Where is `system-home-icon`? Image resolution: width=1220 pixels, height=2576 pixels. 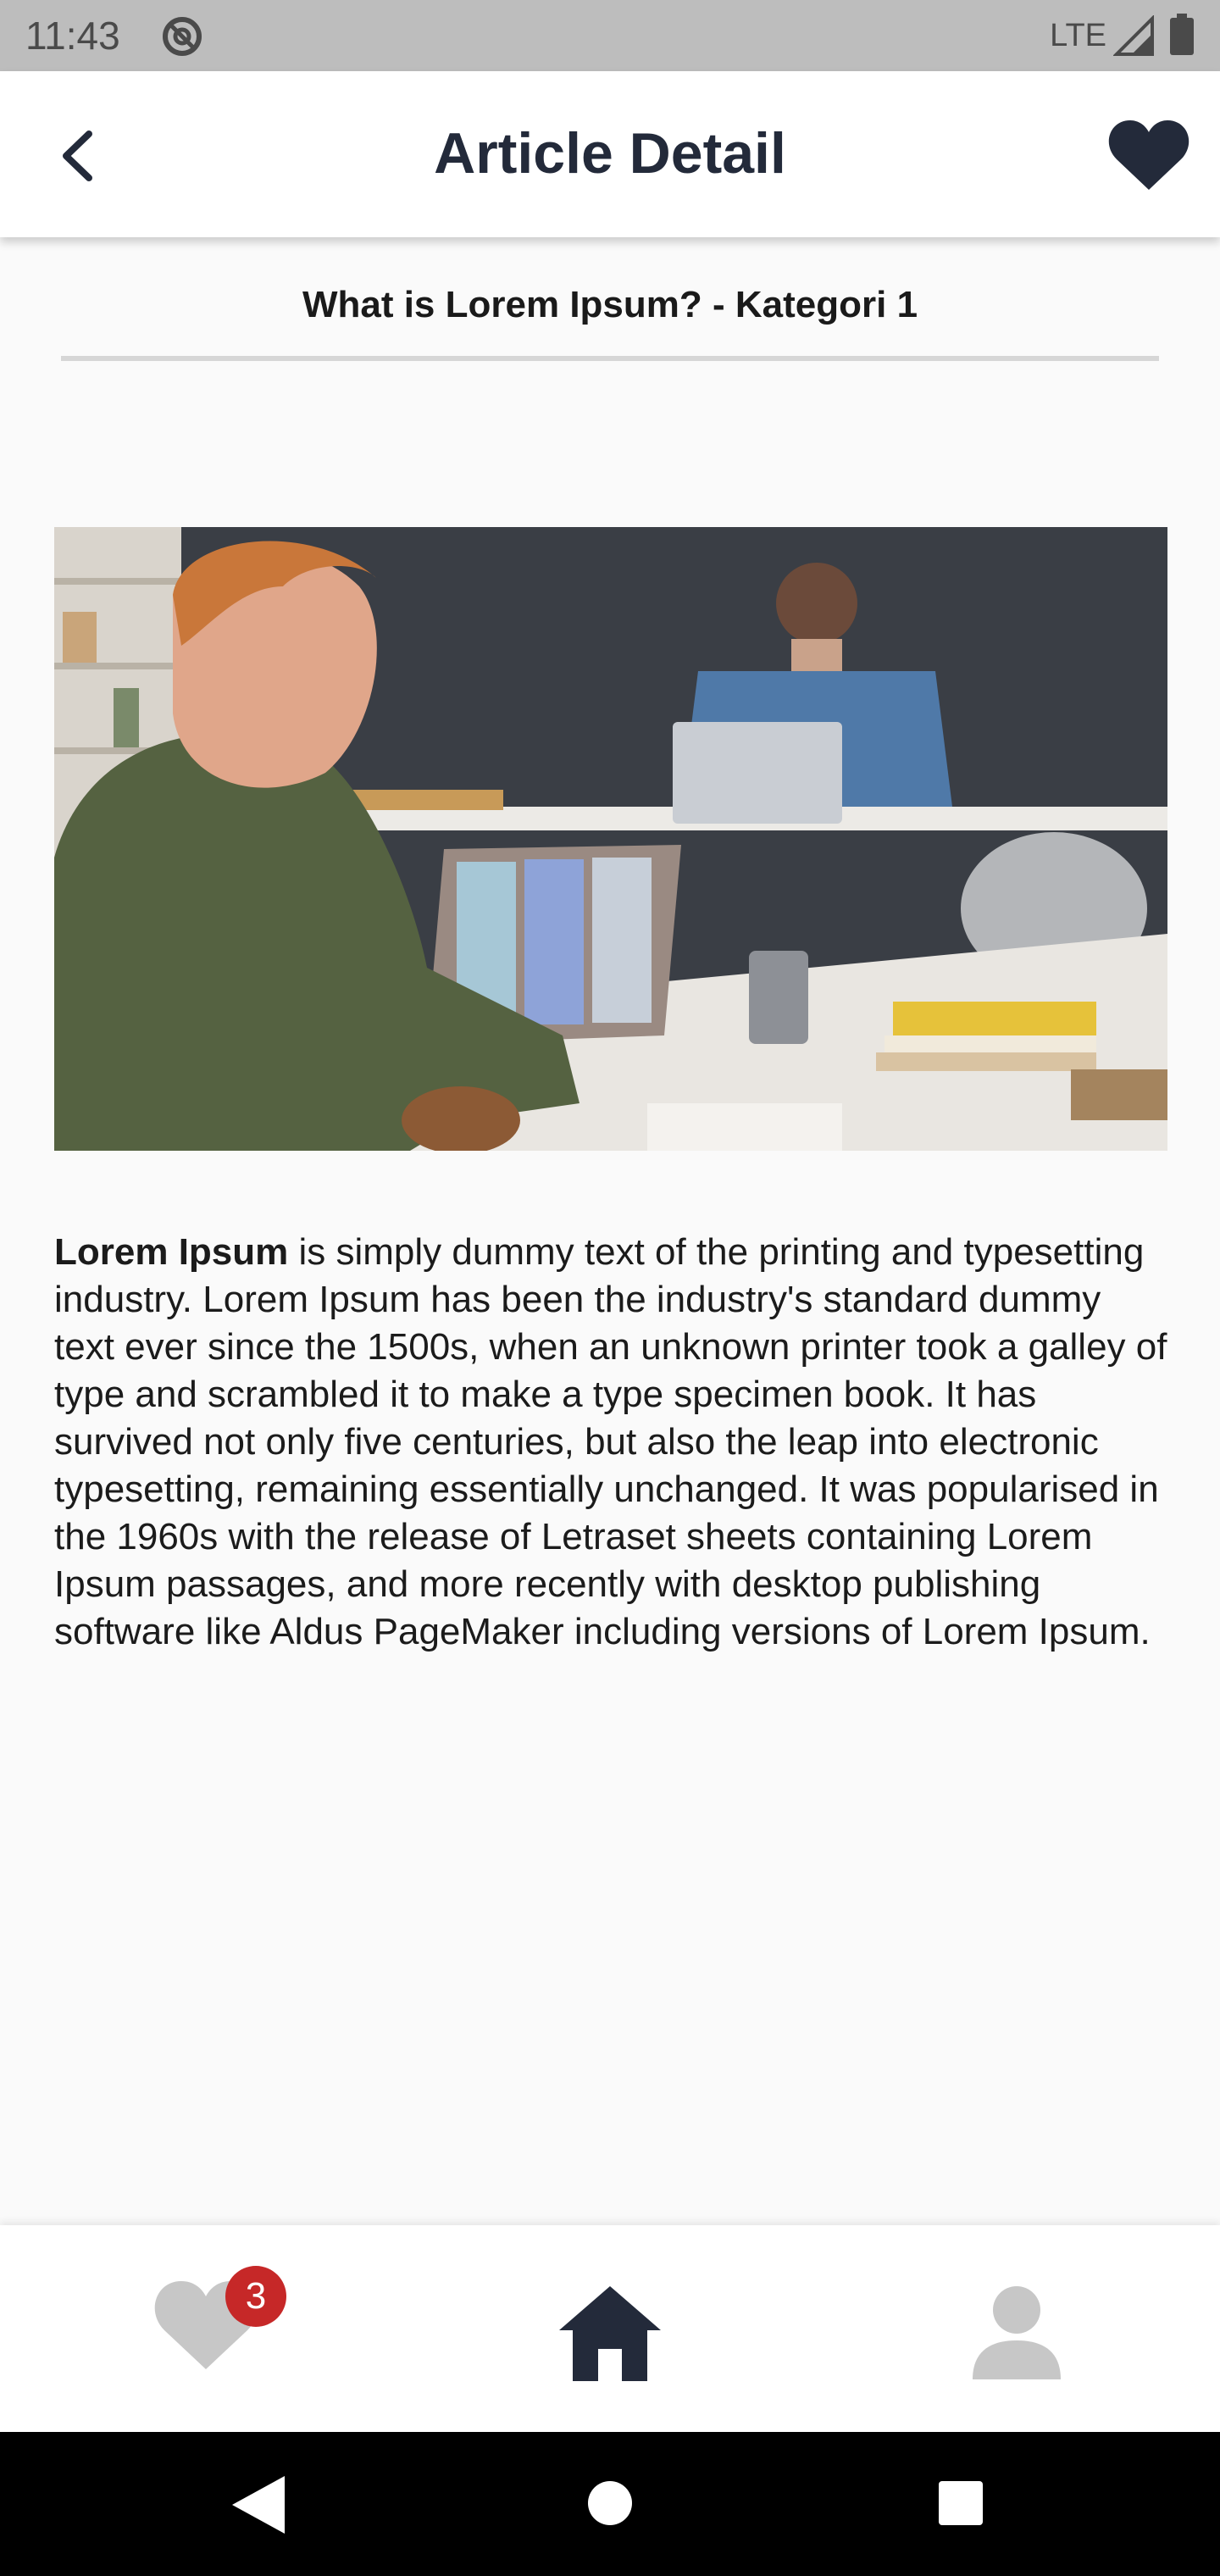
system-home-icon is located at coordinates (610, 2503).